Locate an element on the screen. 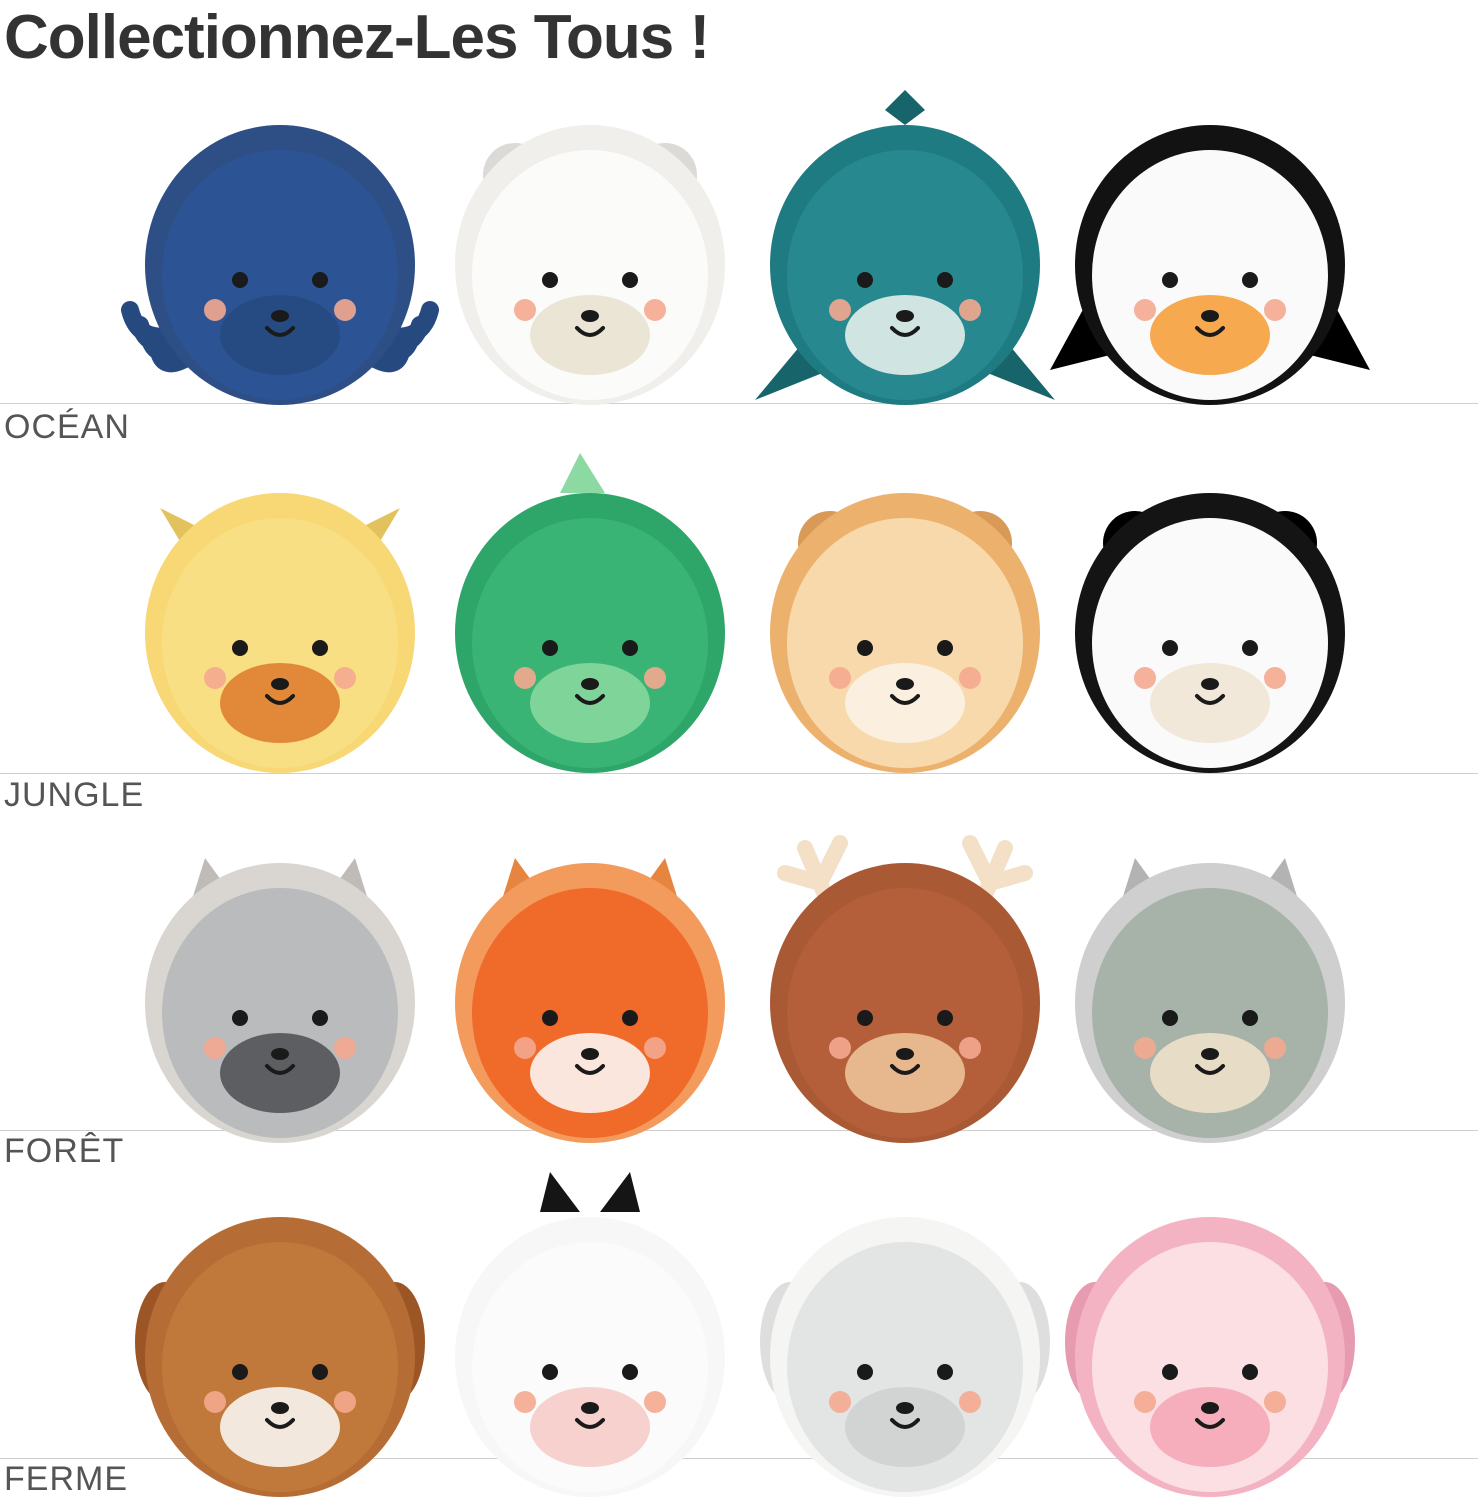 Image resolution: width=1478 pixels, height=1502 pixels. fox-plush-icon-graphic is located at coordinates (590, 1000).